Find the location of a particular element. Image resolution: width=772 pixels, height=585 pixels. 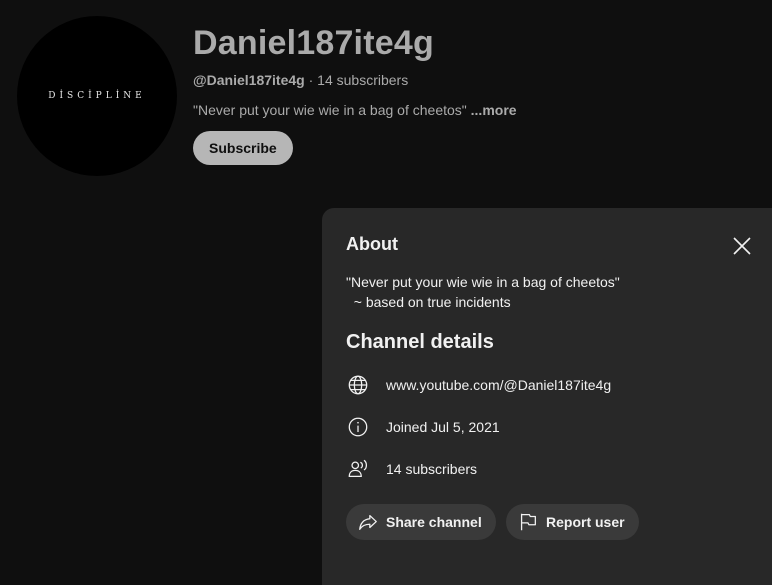

channel-avatar: DİSCİPLİNE is located at coordinates (97, 96).